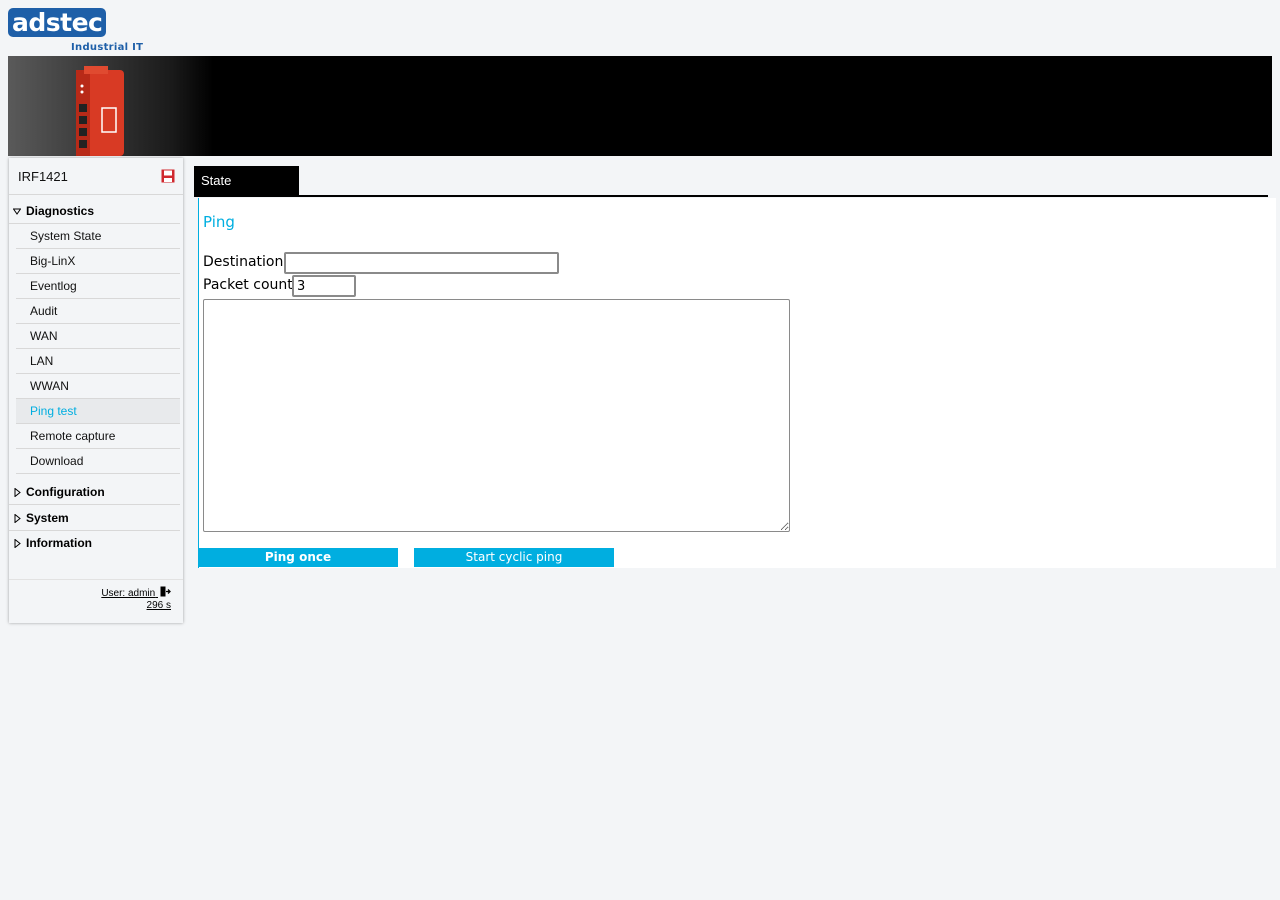 The width and height of the screenshot is (1280, 900). What do you see at coordinates (98, 361) in the screenshot?
I see `sidebar-item-lan: LAN` at bounding box center [98, 361].